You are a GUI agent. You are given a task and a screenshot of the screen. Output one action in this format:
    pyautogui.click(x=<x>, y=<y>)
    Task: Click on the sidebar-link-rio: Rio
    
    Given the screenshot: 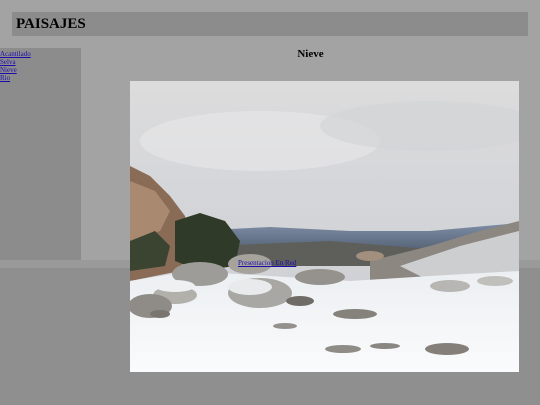 What is the action you would take?
    pyautogui.click(x=5, y=78)
    